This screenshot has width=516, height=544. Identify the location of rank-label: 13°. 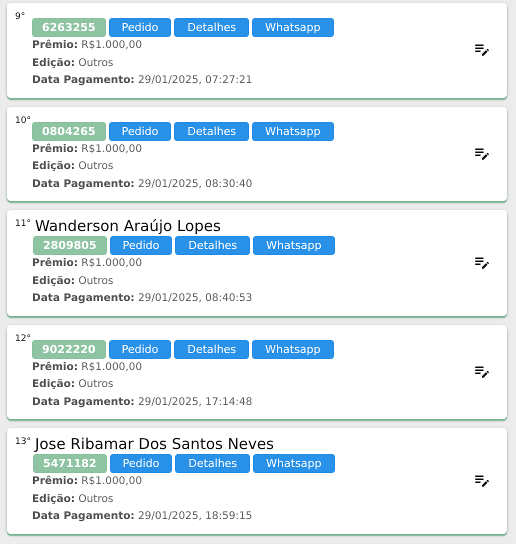
(23, 442).